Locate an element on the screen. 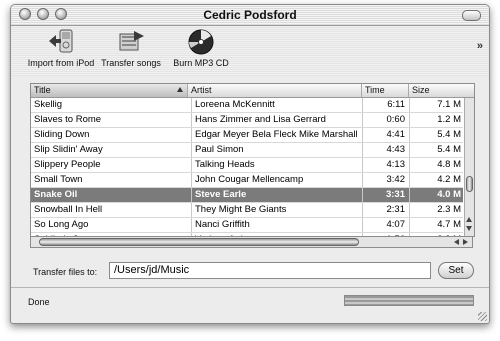  progress-fill is located at coordinates (409, 300).